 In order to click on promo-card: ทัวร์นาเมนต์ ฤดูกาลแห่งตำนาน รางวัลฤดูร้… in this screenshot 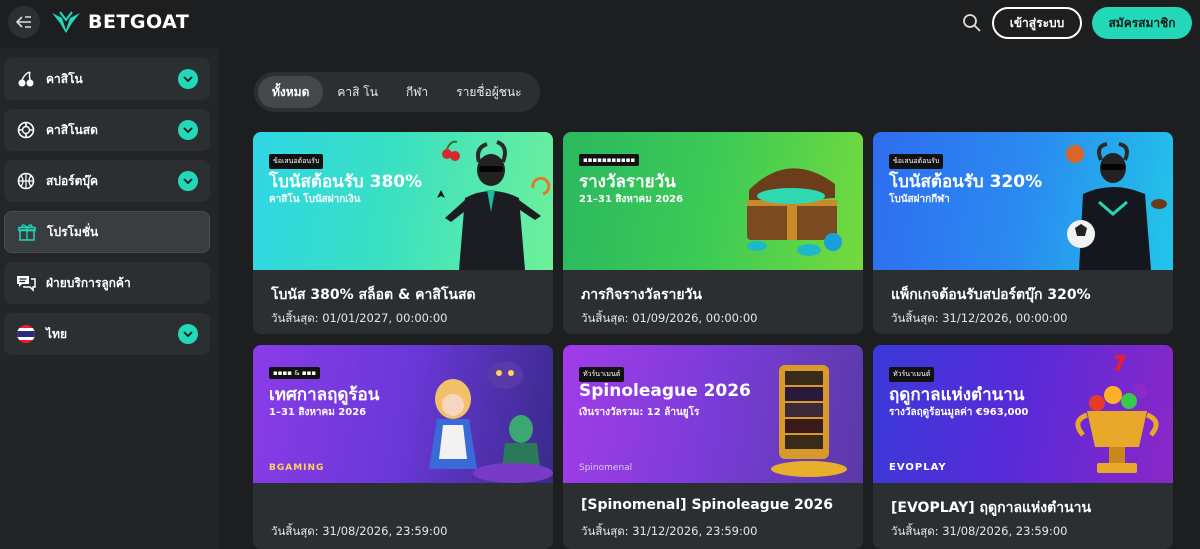, I will do `click(1023, 447)`.